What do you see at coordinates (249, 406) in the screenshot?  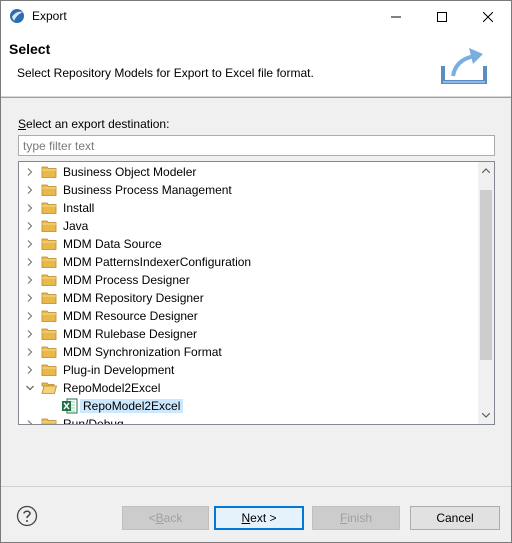 I see `tree-leaf-item: RepoModel2Excel` at bounding box center [249, 406].